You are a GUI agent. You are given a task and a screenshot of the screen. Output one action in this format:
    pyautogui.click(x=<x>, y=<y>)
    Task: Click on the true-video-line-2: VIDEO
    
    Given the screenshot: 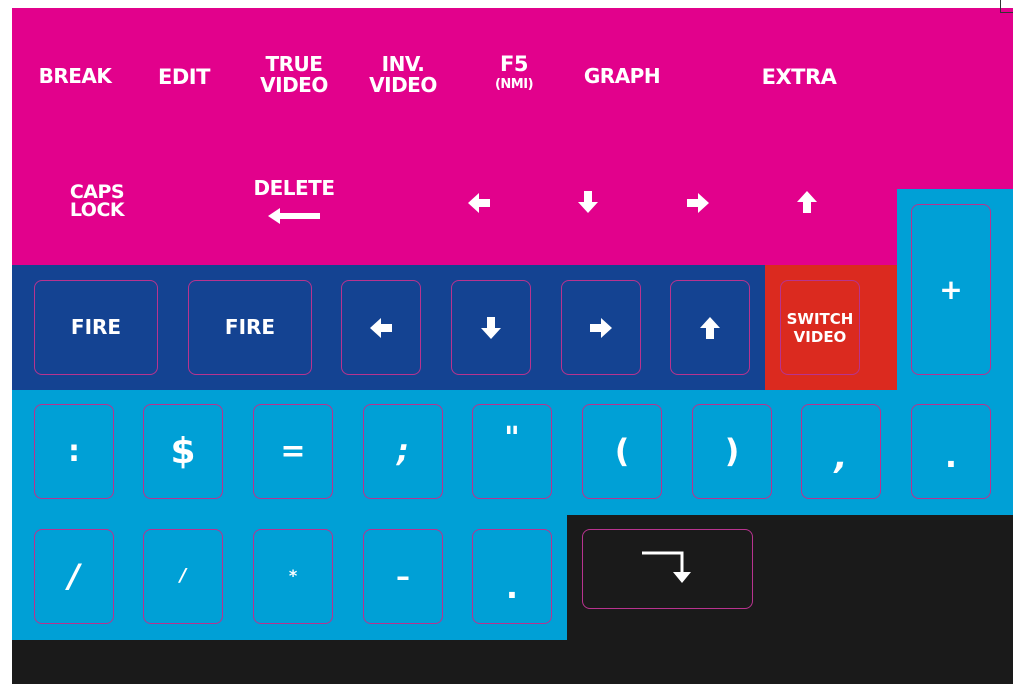 What is the action you would take?
    pyautogui.click(x=294, y=85)
    